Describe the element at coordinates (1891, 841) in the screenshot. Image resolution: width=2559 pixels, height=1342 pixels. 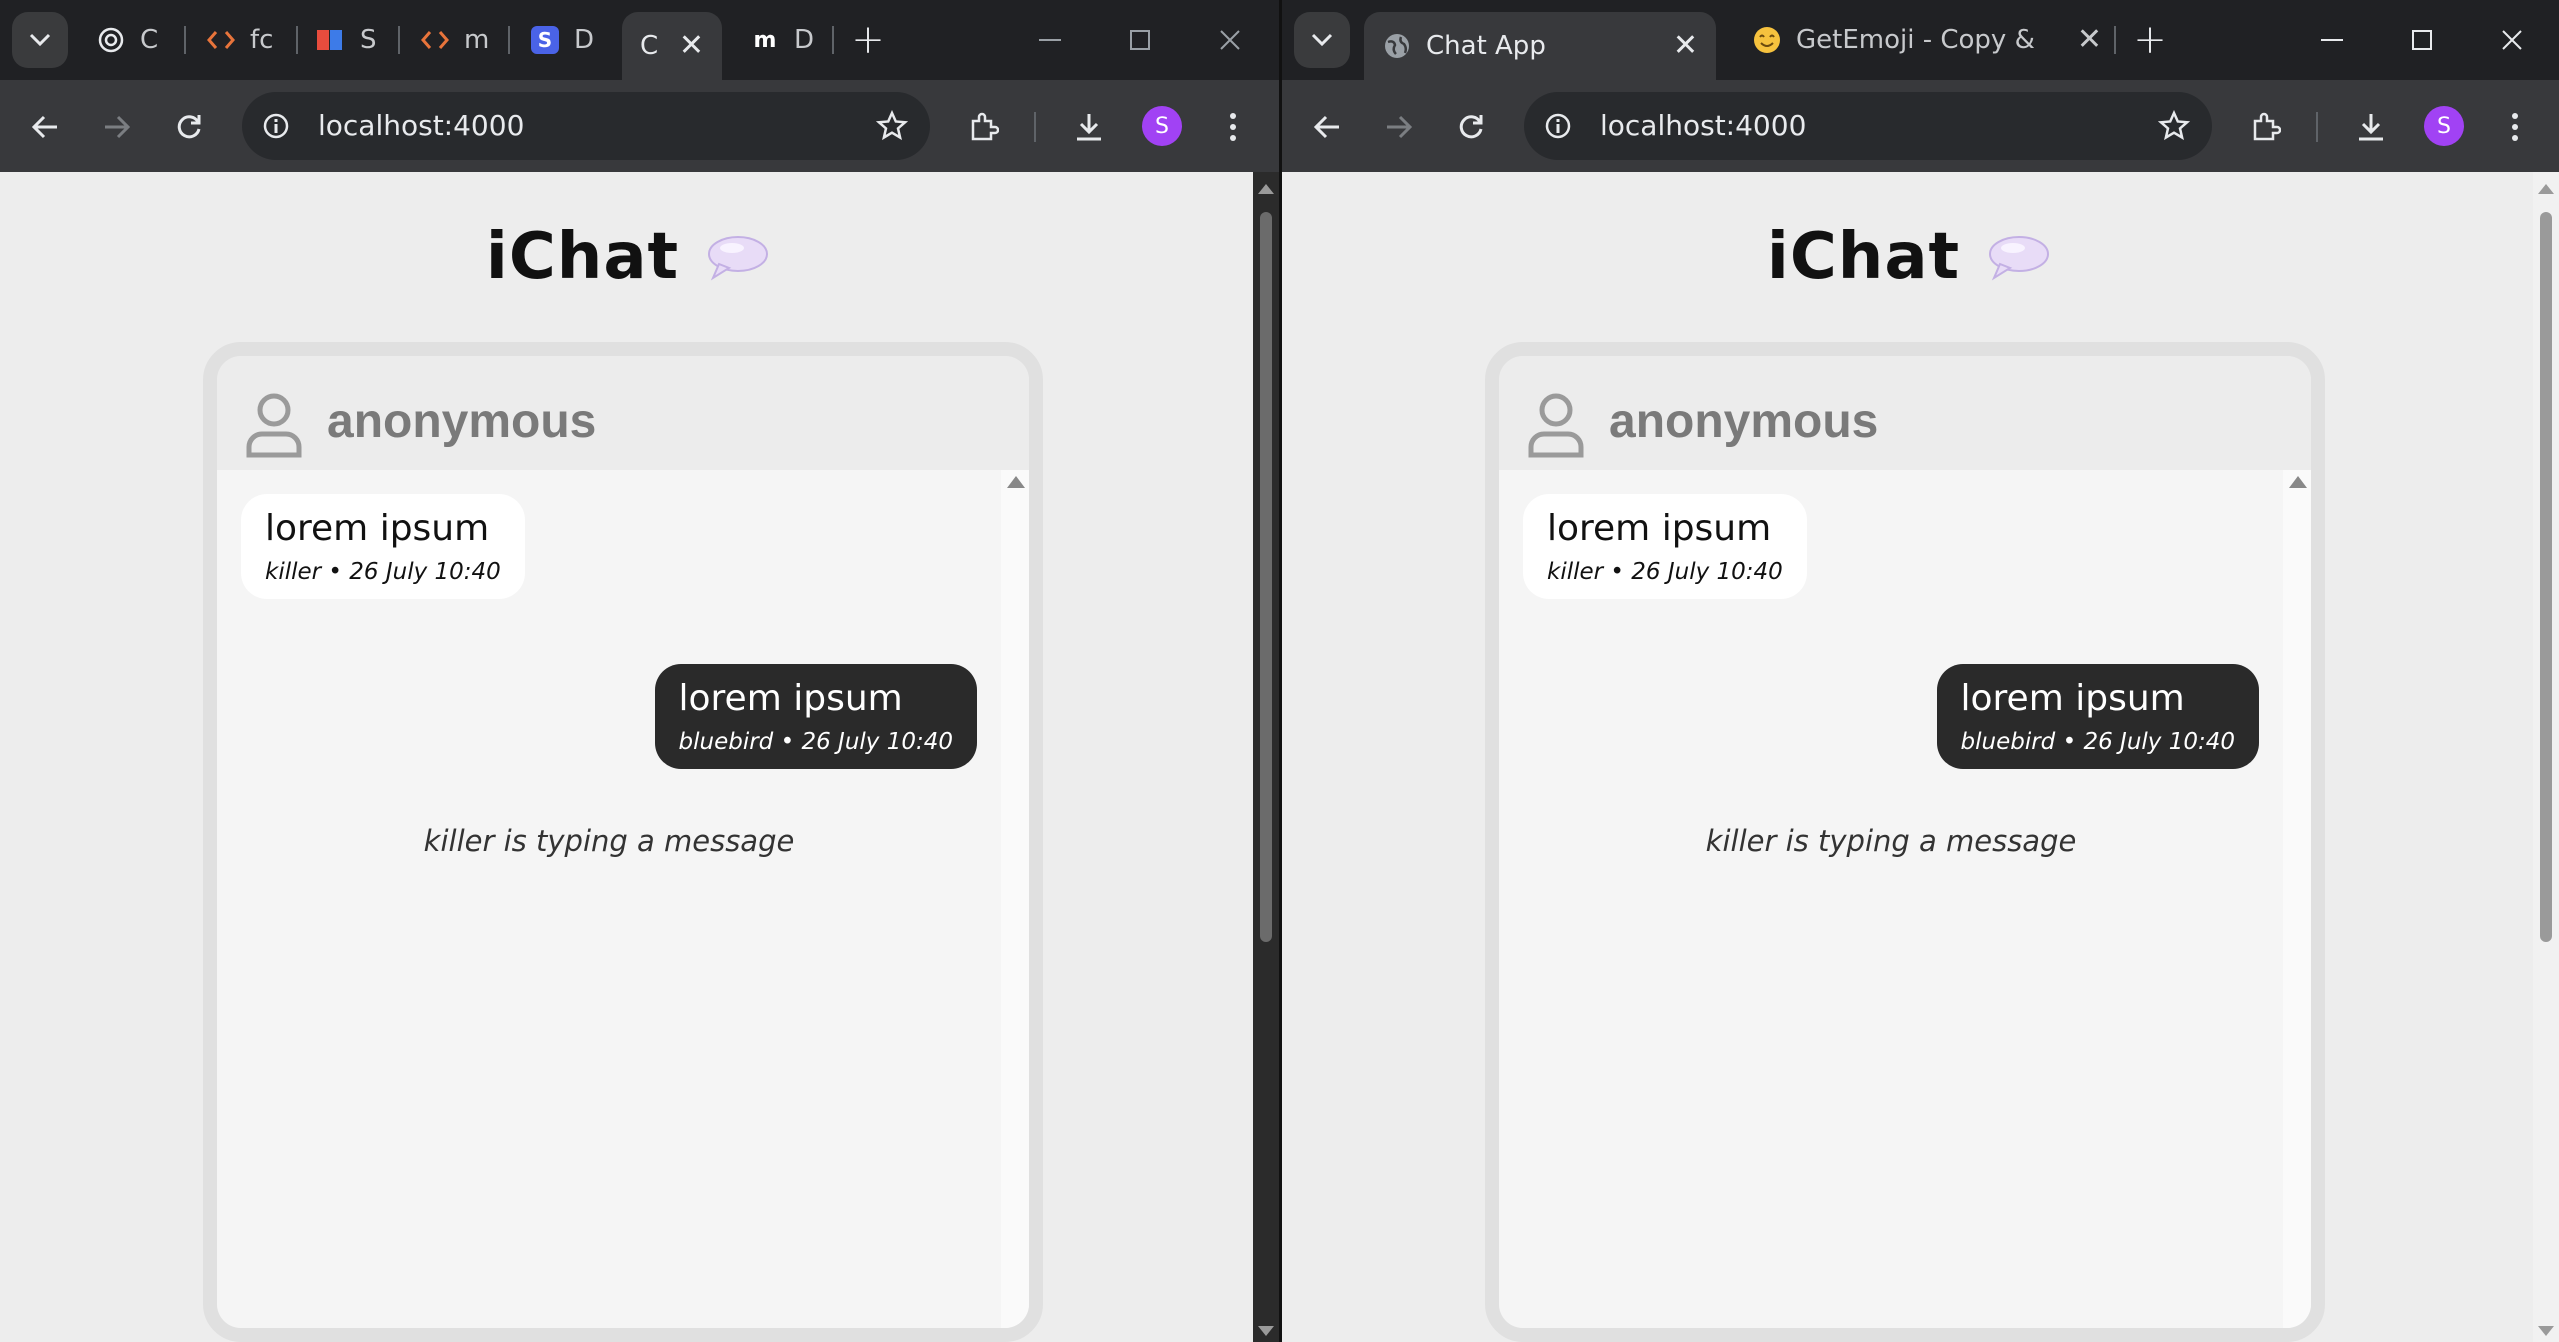
I see `typing-indicator: killer is typing a message` at that location.